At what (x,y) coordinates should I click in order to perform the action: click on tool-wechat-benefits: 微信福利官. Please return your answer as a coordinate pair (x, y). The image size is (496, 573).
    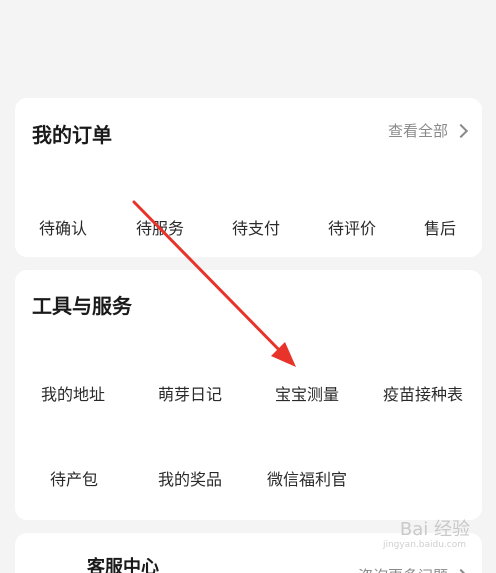
    Looking at the image, I should click on (307, 478).